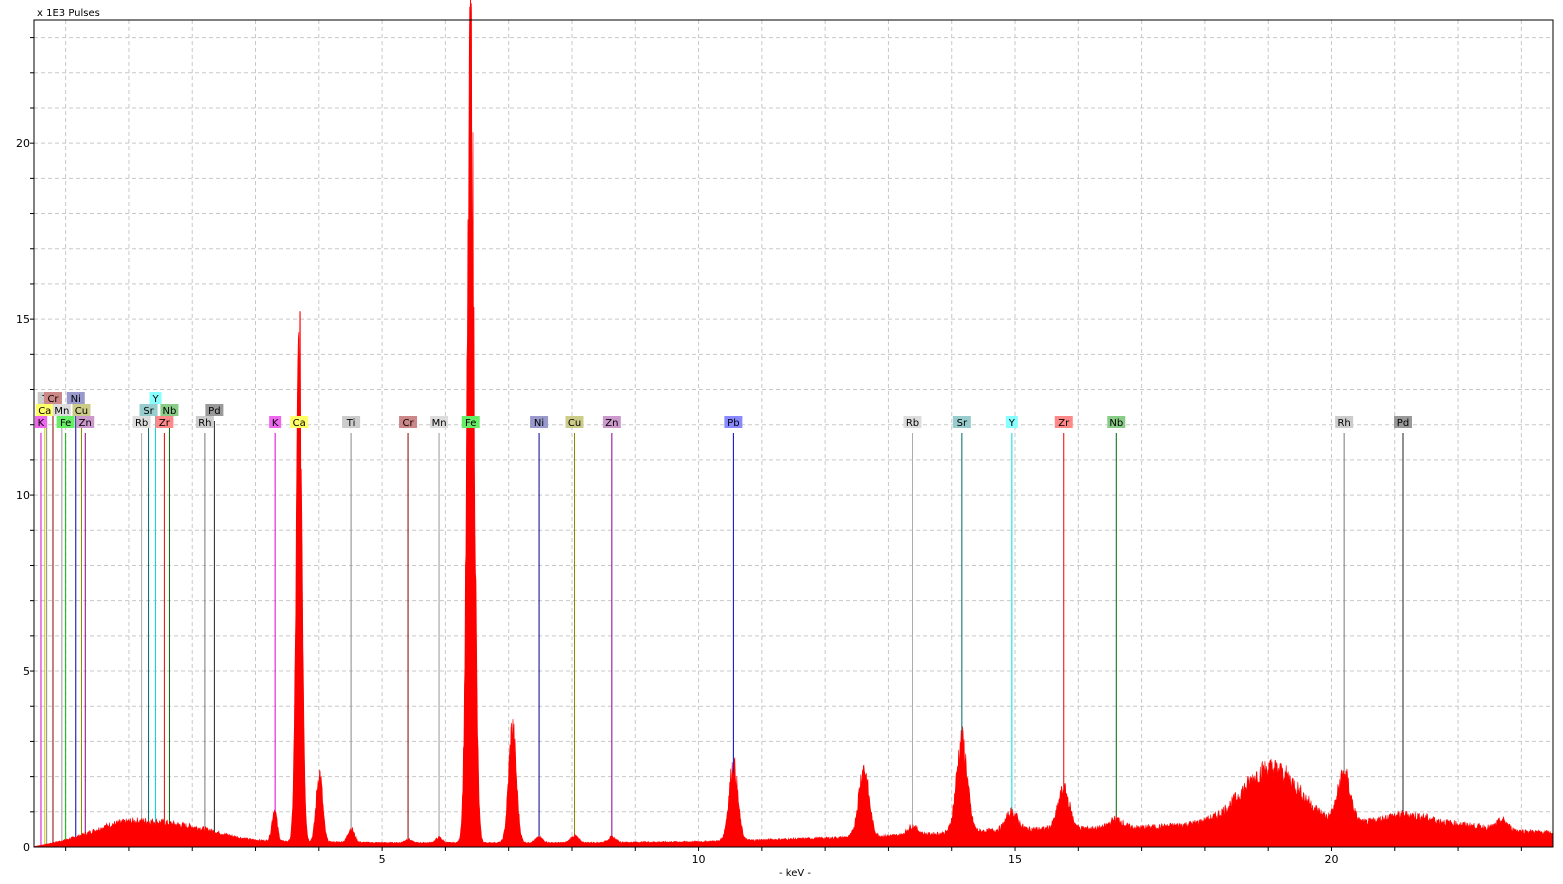 Image resolution: width=1563 pixels, height=884 pixels. I want to click on y-tick-label: 15, so click(23, 319).